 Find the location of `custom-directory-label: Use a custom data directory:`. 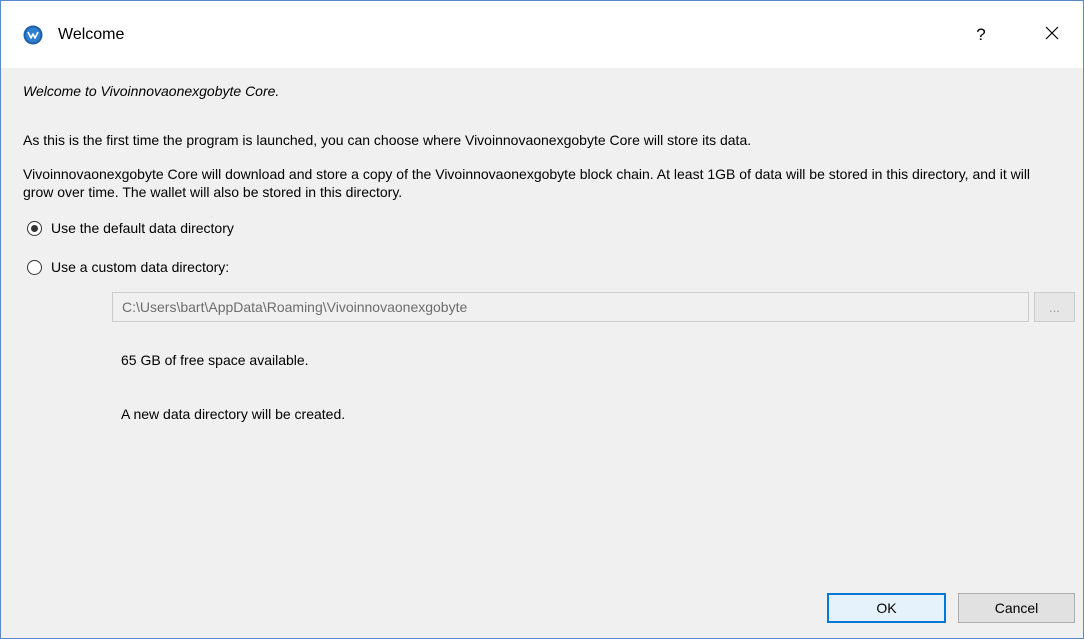

custom-directory-label: Use a custom data directory: is located at coordinates (140, 267).